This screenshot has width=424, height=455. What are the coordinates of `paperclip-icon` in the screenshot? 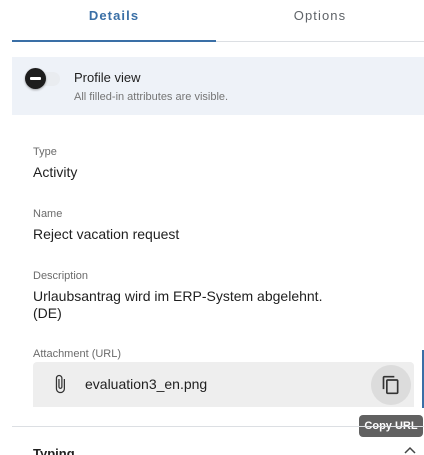 It's located at (60, 384).